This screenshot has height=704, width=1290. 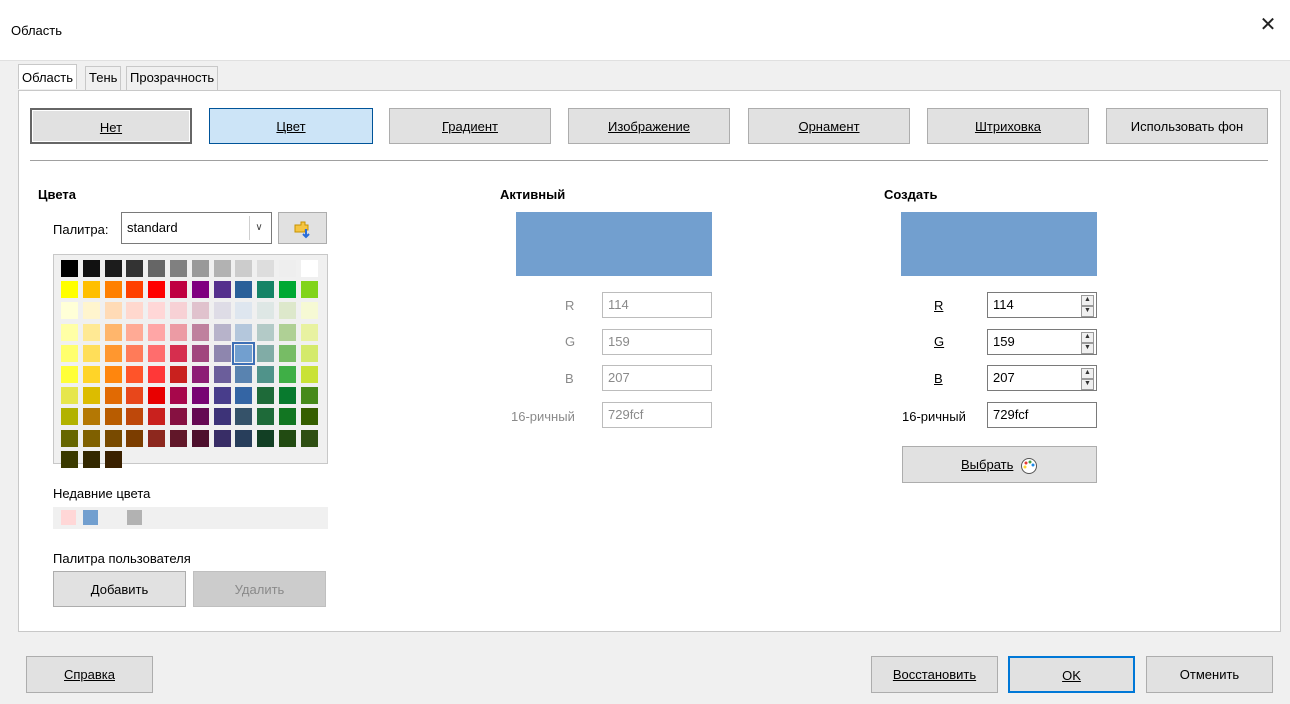 What do you see at coordinates (291, 126) in the screenshot?
I see `fill-color-button: Цвет` at bounding box center [291, 126].